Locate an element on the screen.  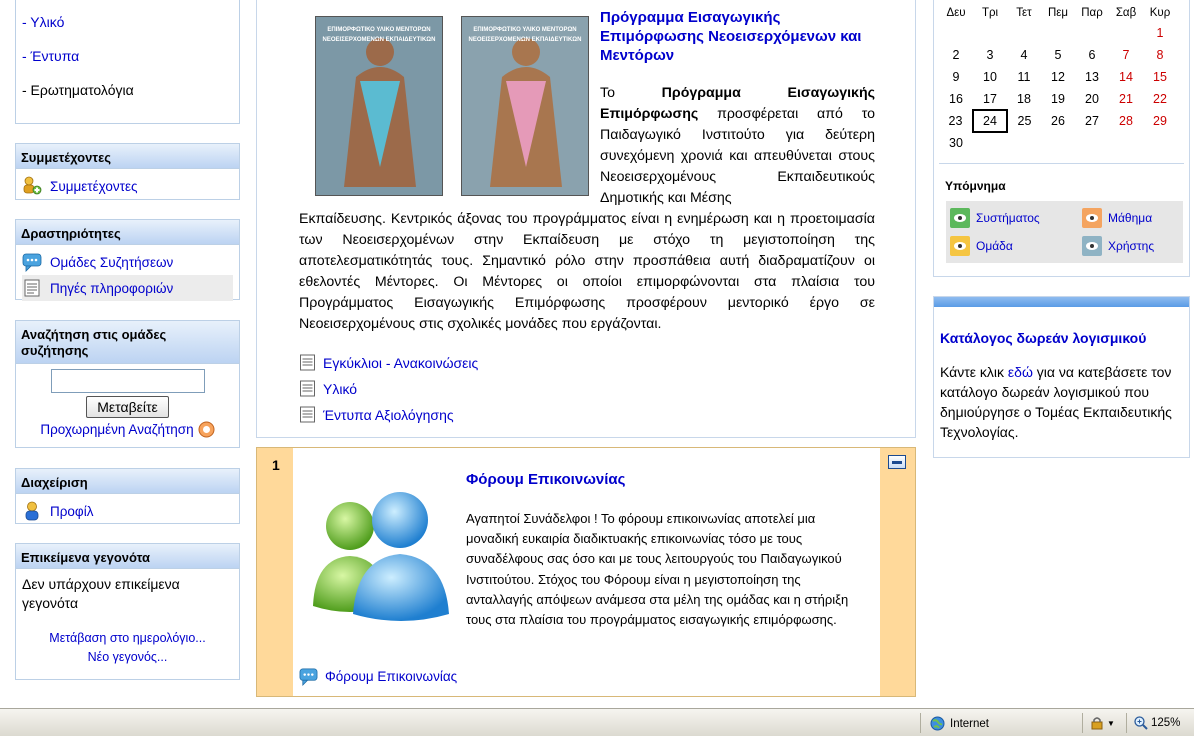
admin-block: Διαχείριση Προφίλ is located at coordinates (127, 496).